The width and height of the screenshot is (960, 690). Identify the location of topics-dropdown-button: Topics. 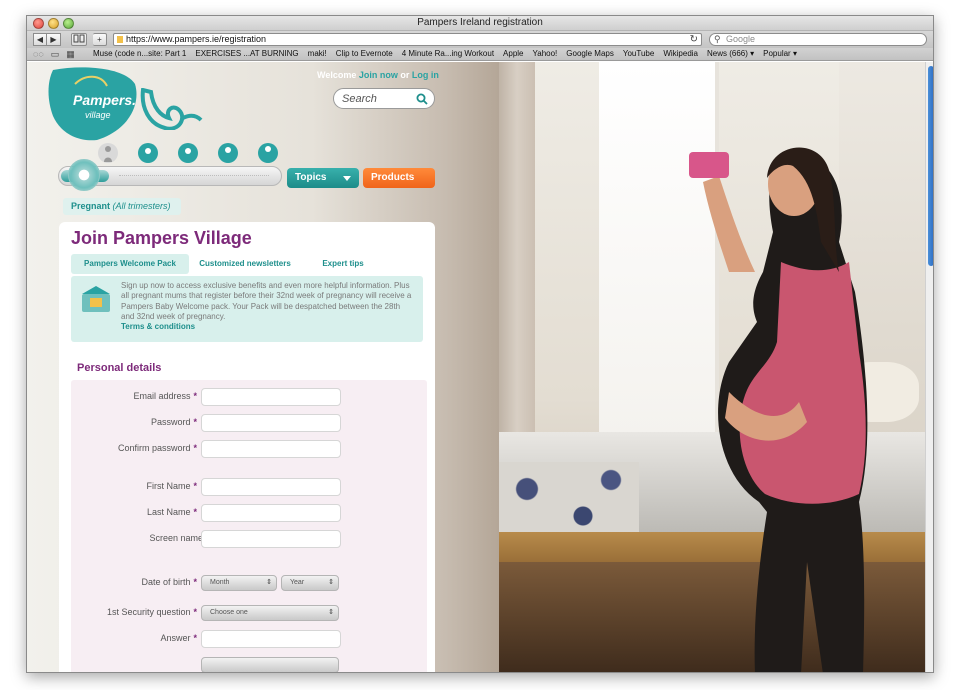
(323, 178).